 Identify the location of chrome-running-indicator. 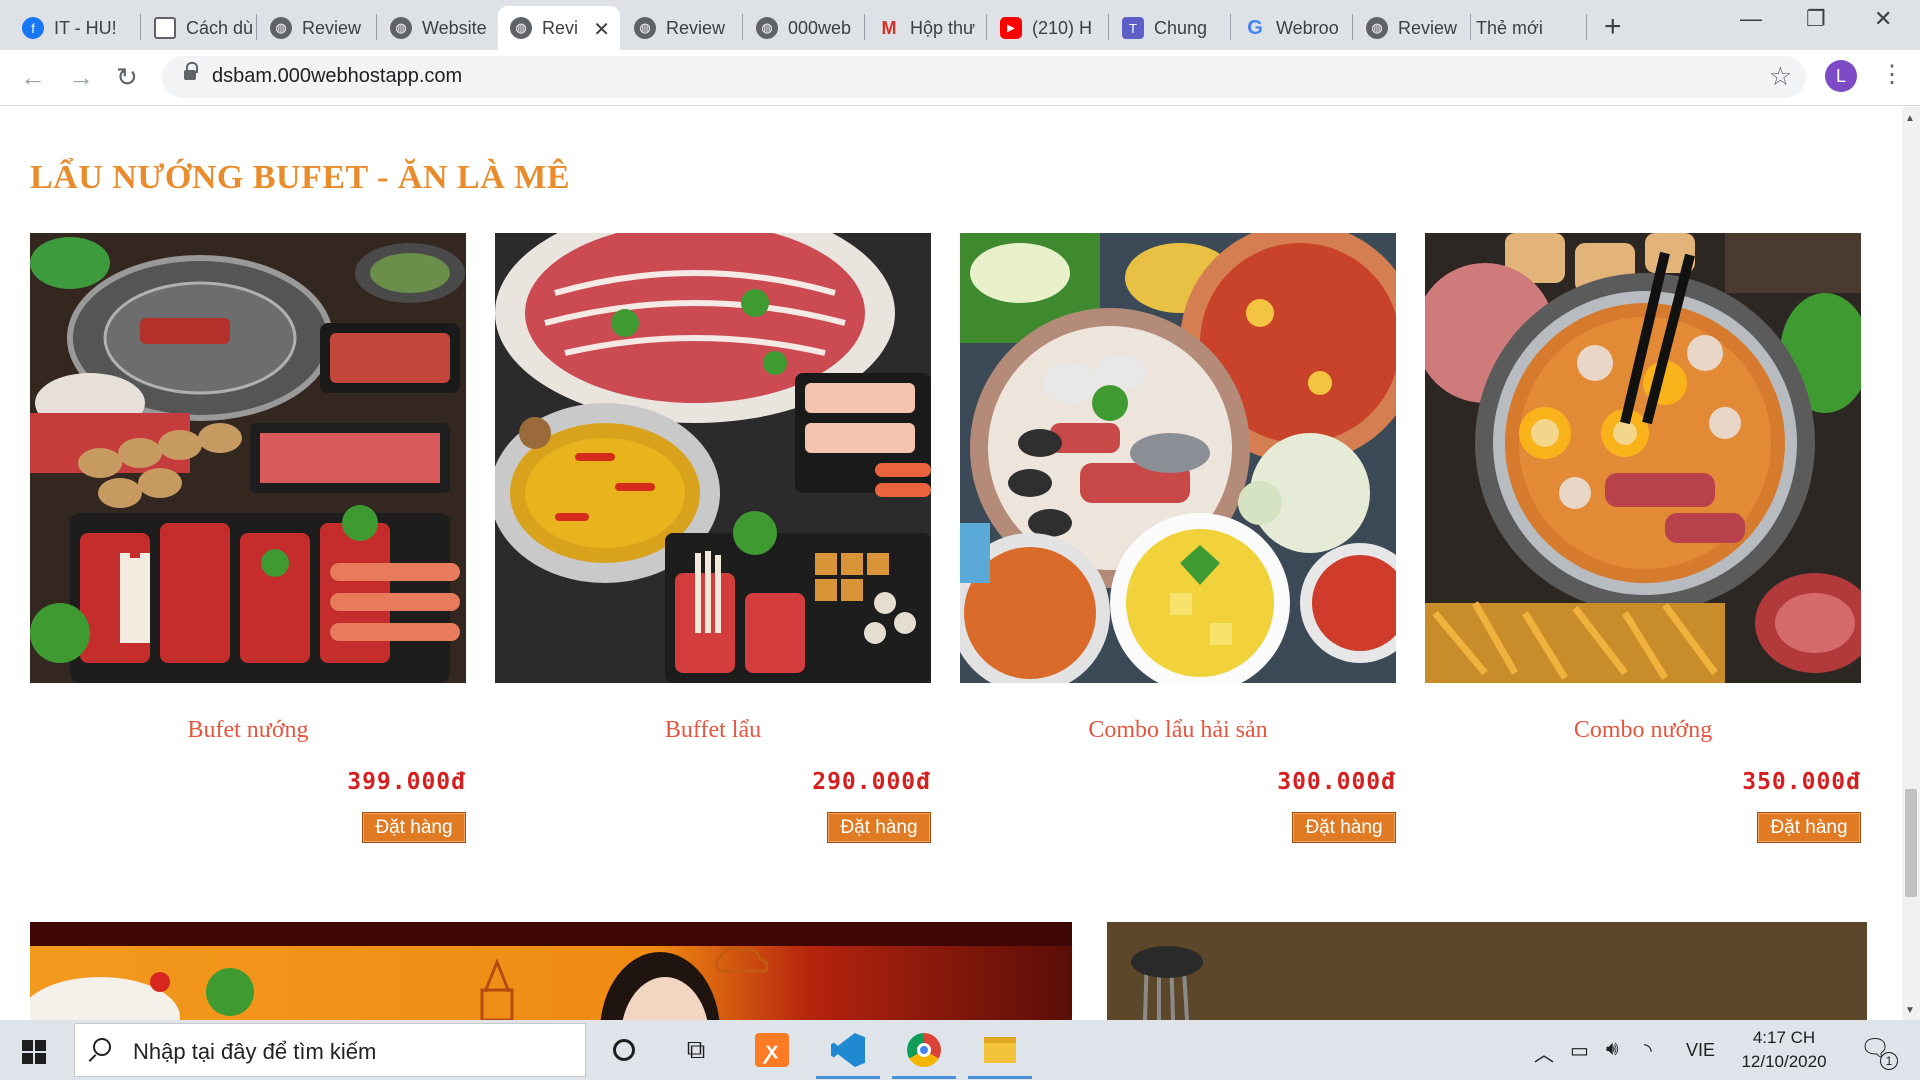
(924, 1077).